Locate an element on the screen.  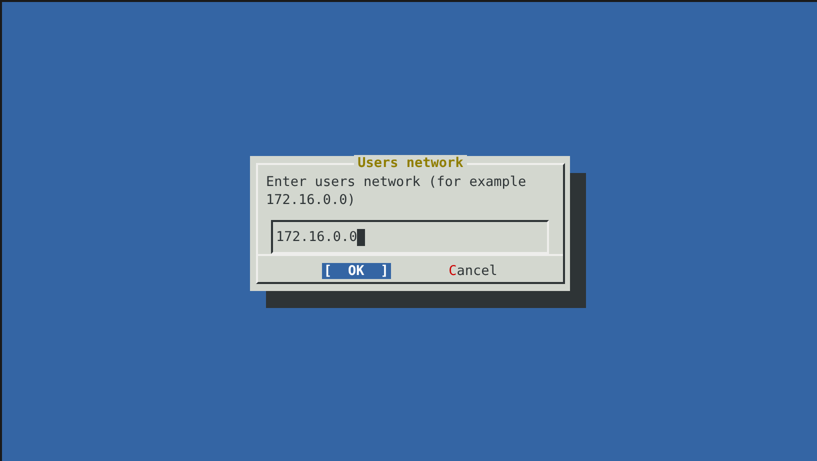
cancel-button: Cancel is located at coordinates (473, 271).